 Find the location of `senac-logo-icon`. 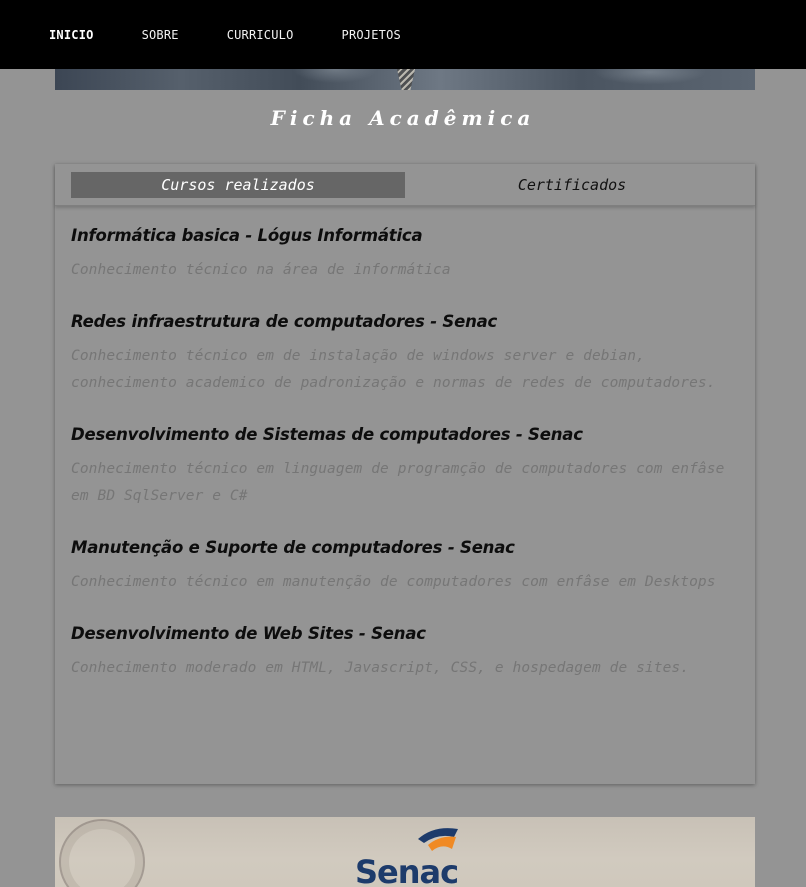

senac-logo-icon is located at coordinates (438, 839).